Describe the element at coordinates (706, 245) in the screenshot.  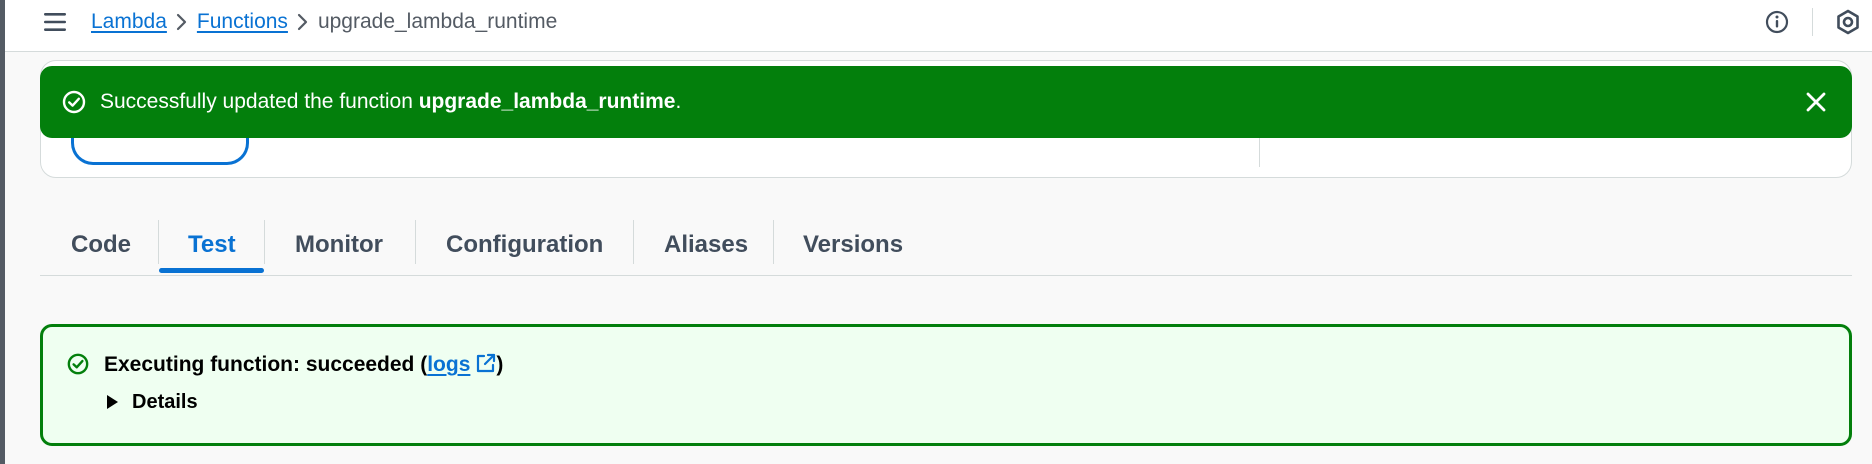
I see `tab-aliases: Aliases` at that location.